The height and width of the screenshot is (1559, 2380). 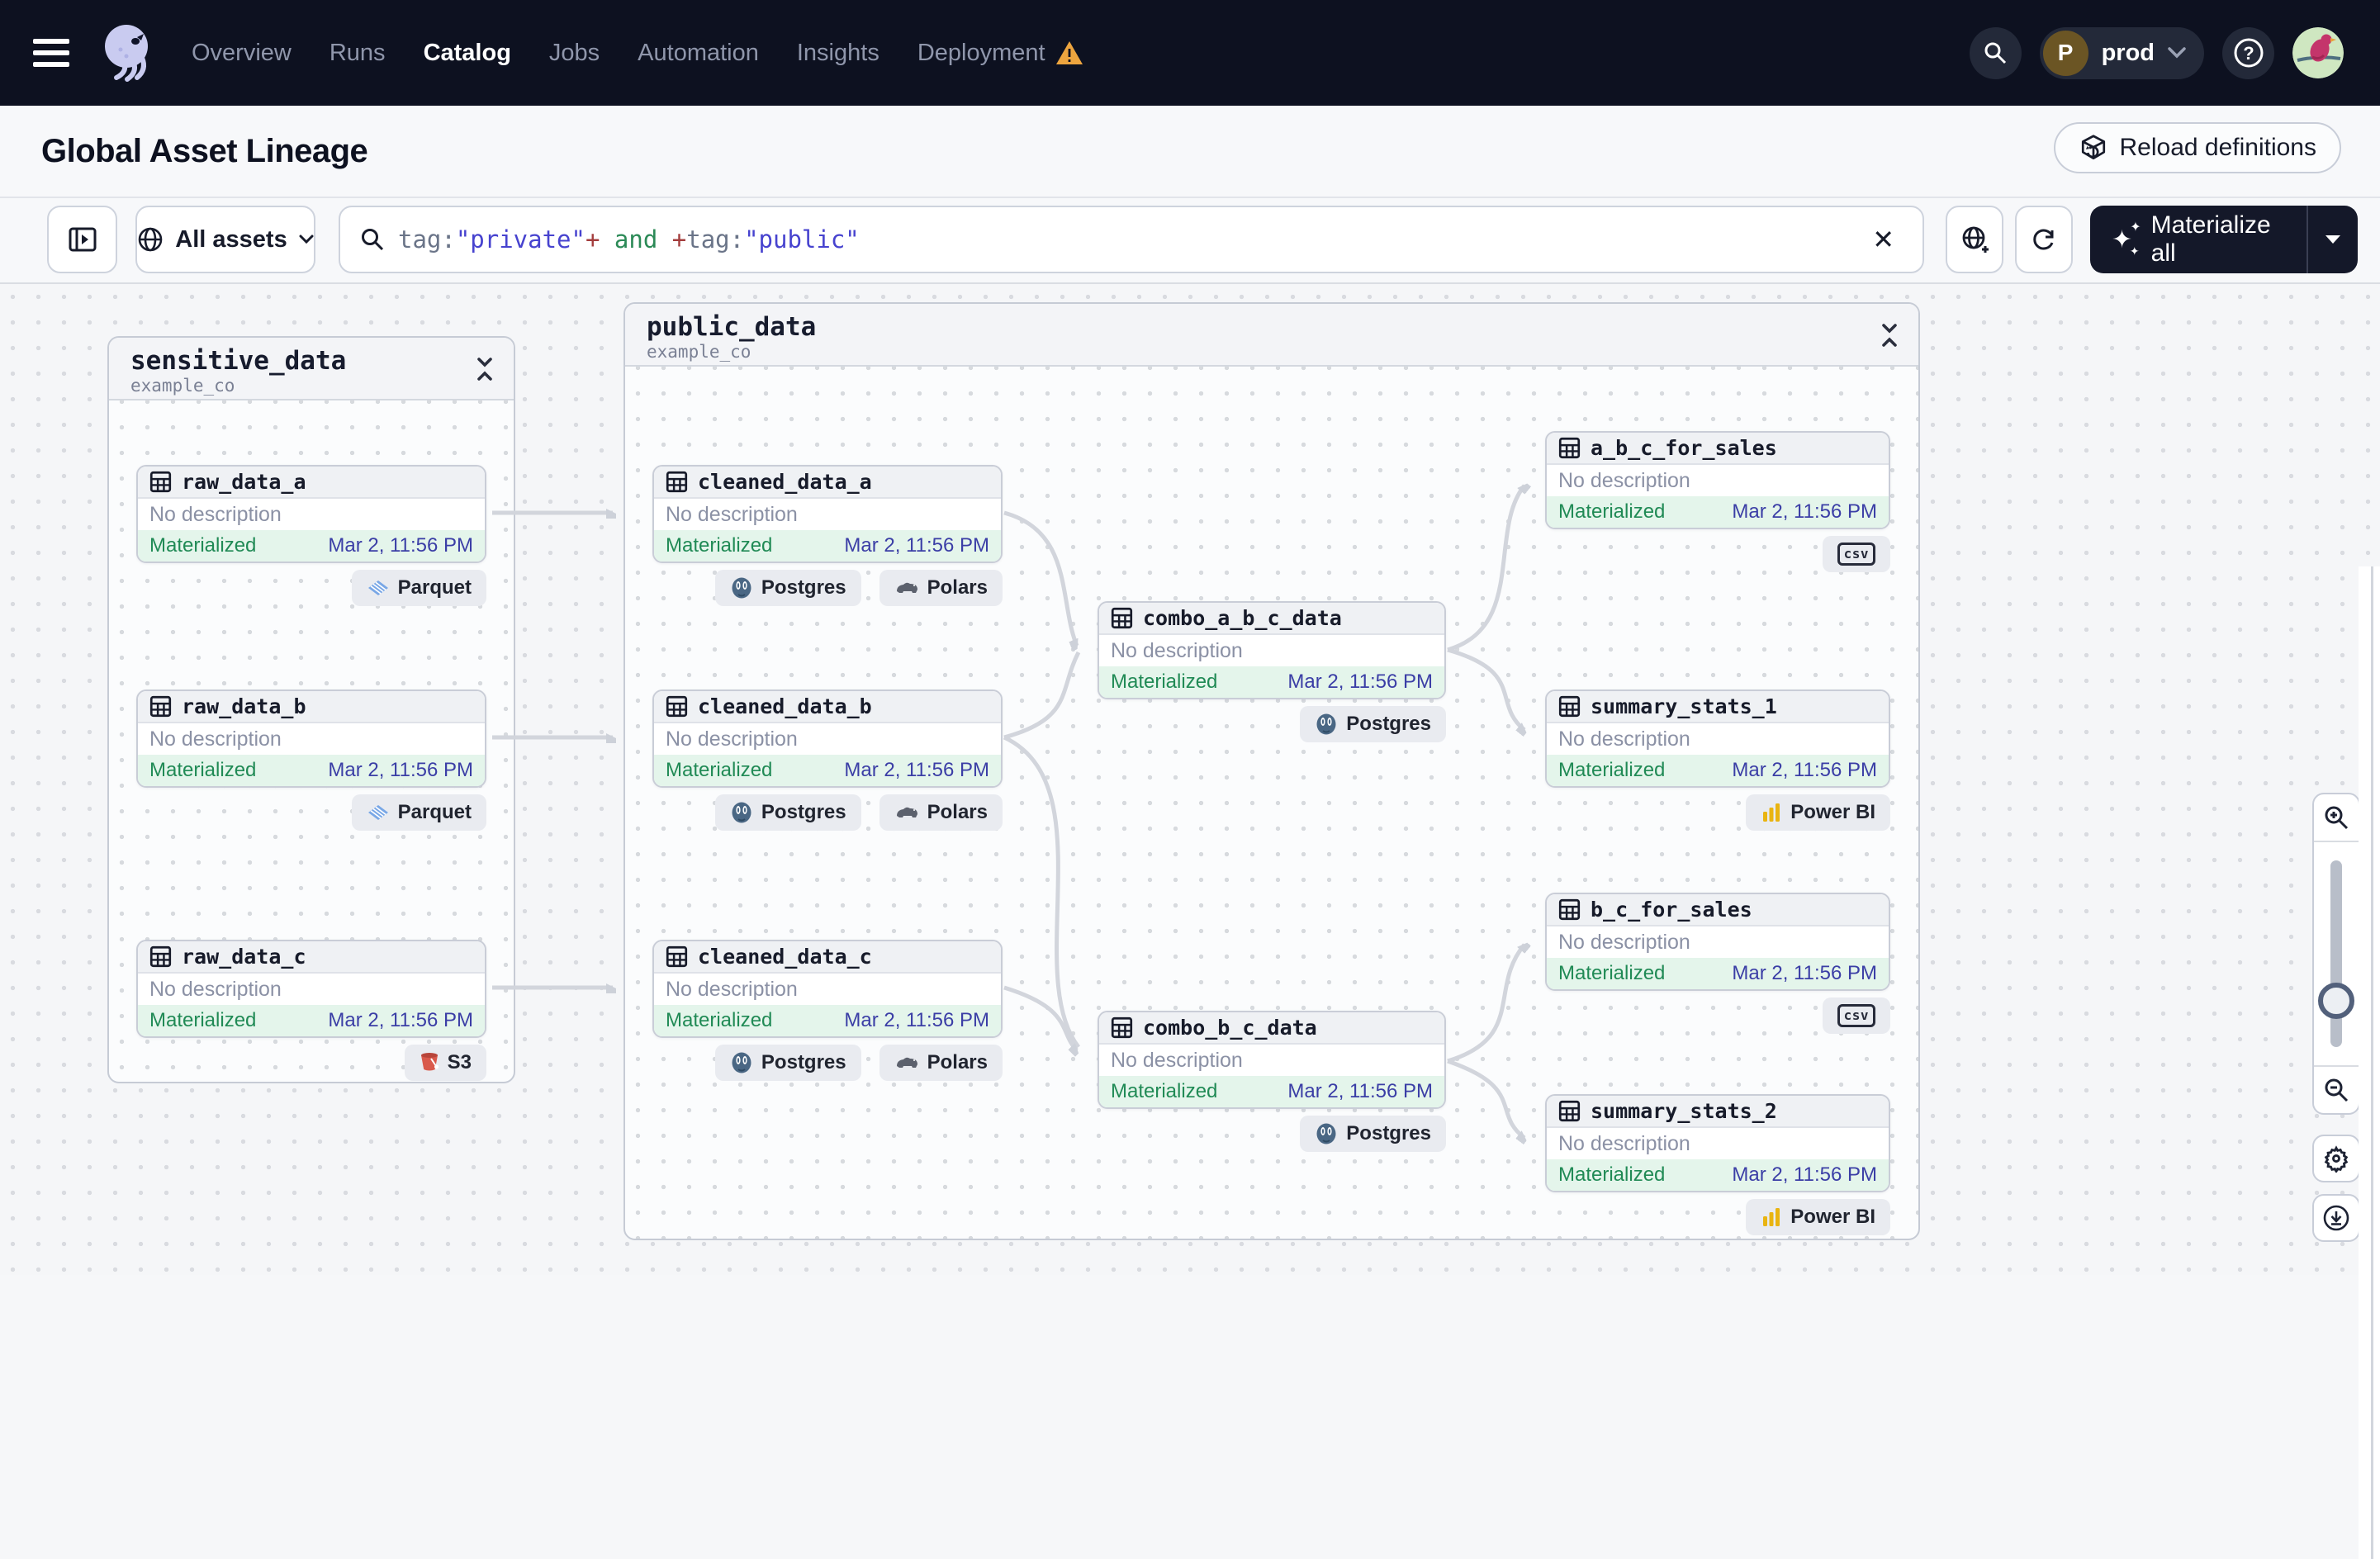 I want to click on nav-item-automation: Automation, so click(x=698, y=53).